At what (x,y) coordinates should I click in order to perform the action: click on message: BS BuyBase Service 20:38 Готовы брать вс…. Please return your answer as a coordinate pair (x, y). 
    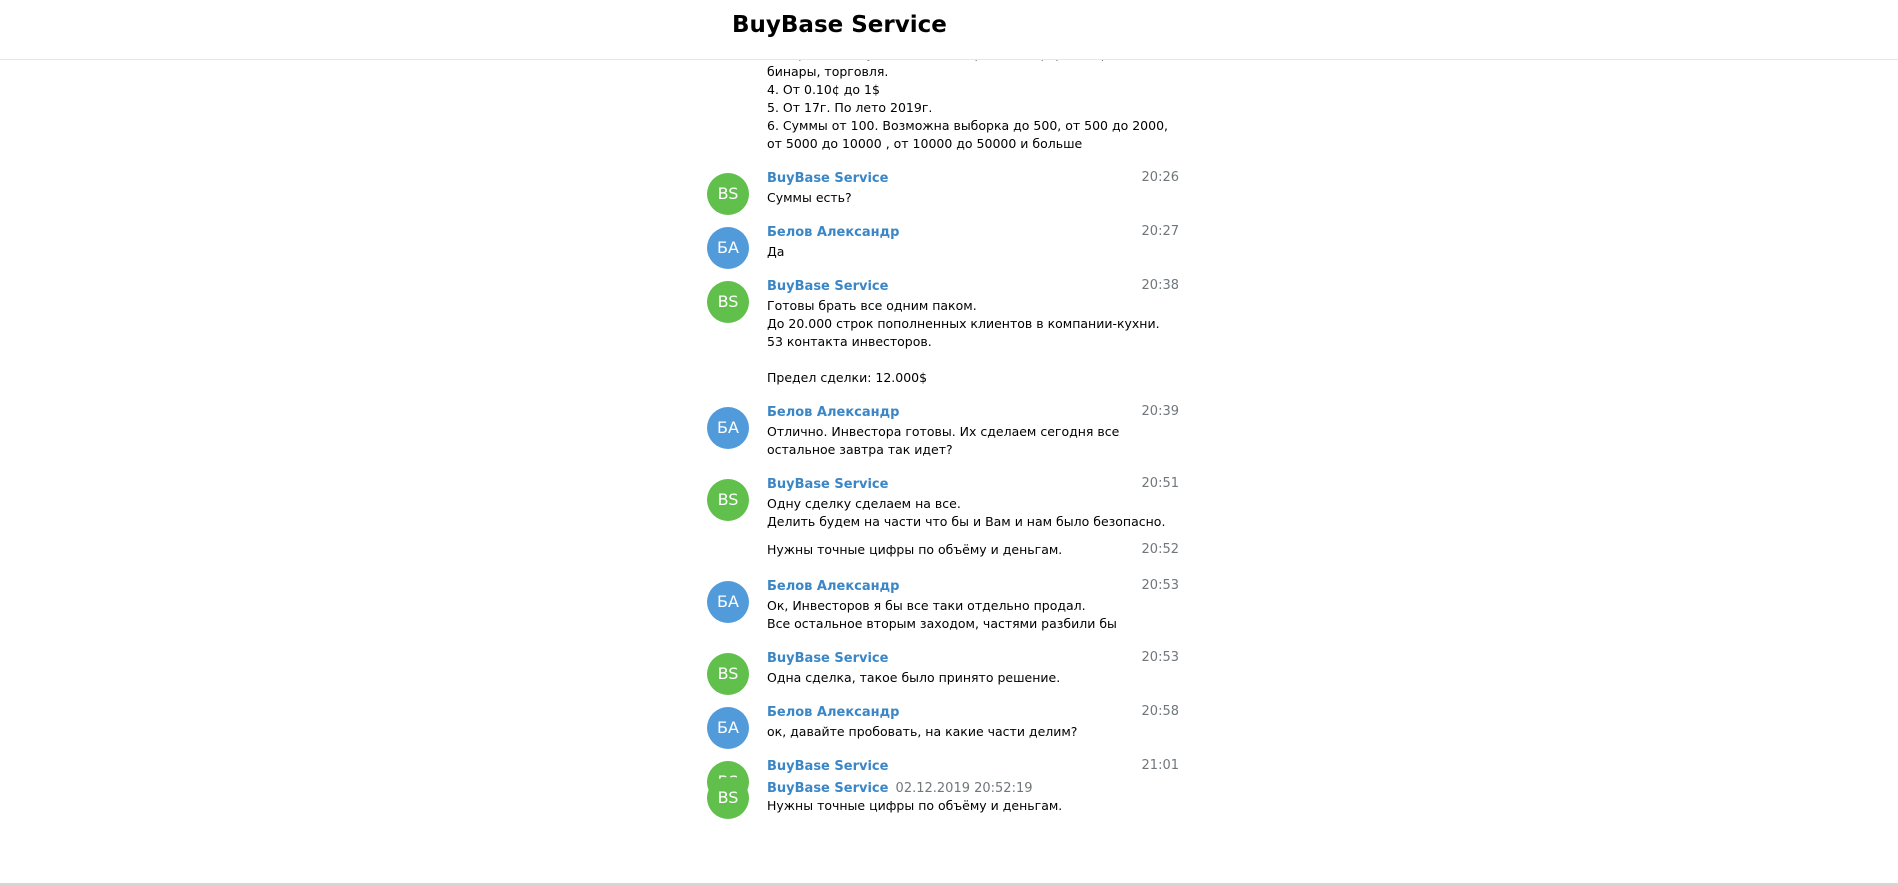
    Looking at the image, I should click on (949, 331).